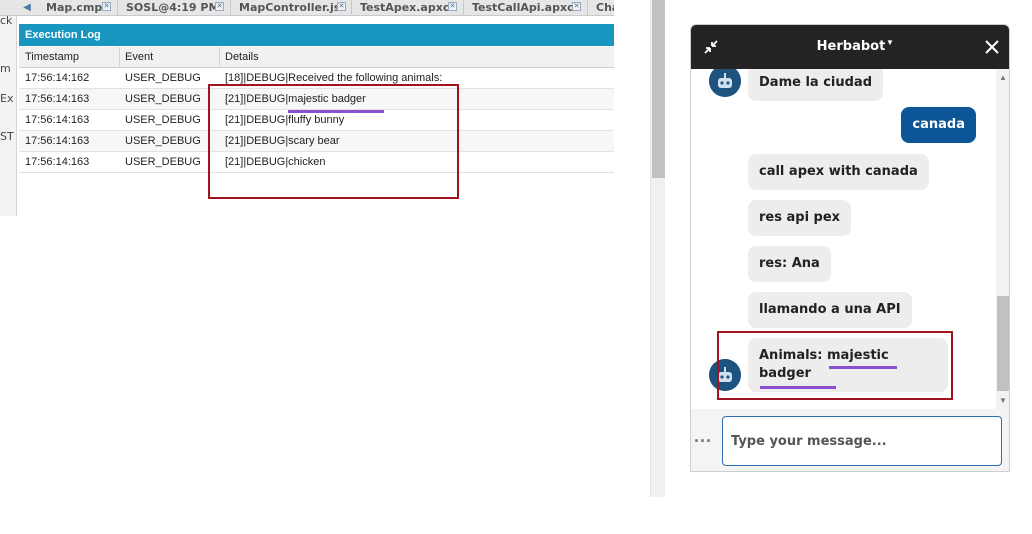  Describe the element at coordinates (1002, 239) in the screenshot. I see `chat-scrollbar: ▲ ▼` at that location.